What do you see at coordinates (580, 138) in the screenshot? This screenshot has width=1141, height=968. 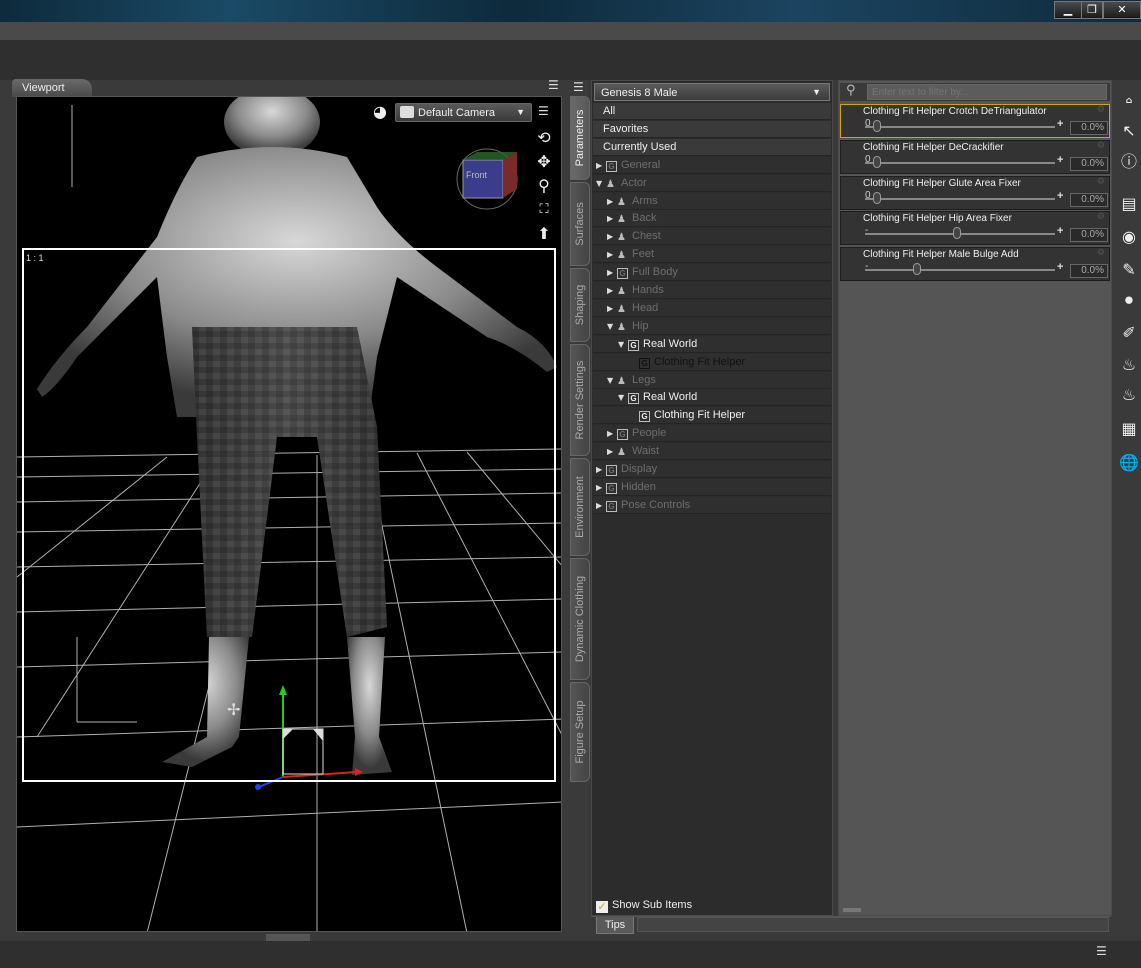 I see `tab-parameters: Parameters` at bounding box center [580, 138].